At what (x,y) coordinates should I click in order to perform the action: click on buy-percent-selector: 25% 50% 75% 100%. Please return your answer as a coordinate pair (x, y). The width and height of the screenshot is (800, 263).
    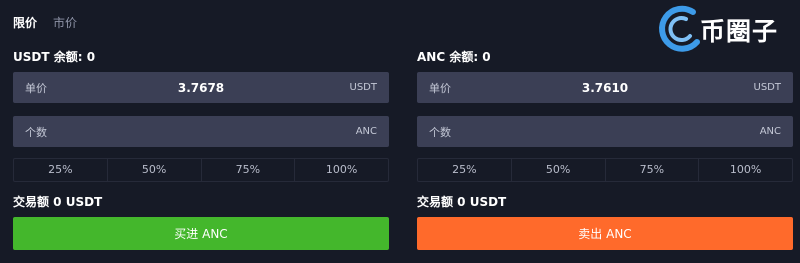
    Looking at the image, I should click on (201, 170).